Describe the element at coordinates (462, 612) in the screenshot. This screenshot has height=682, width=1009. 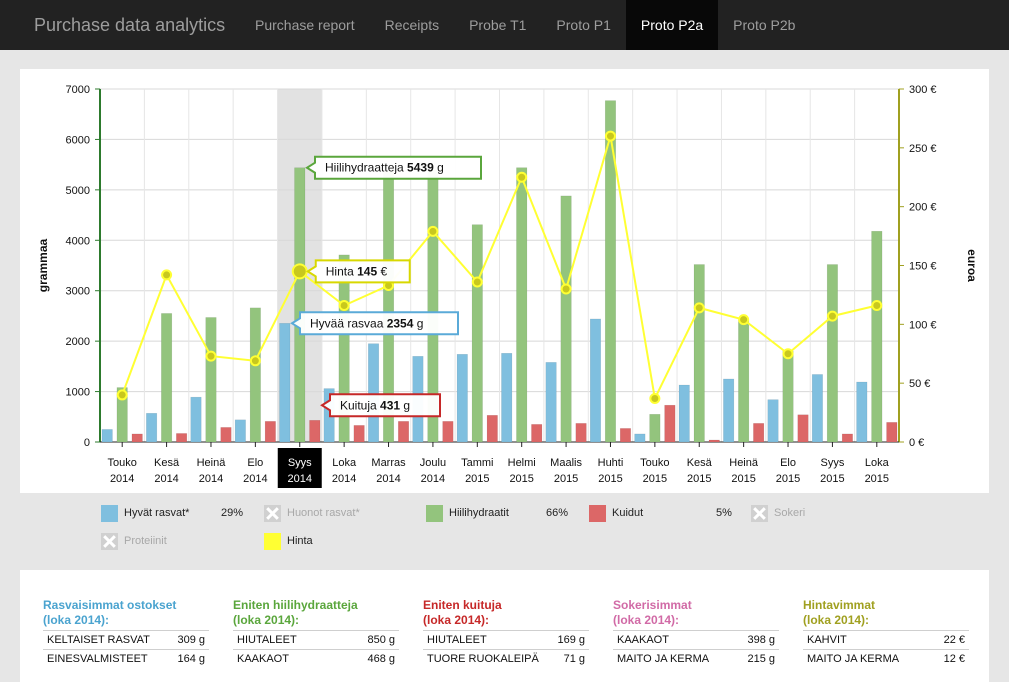
I see `stat-title: Eniten kuituja (loka 2014):` at that location.